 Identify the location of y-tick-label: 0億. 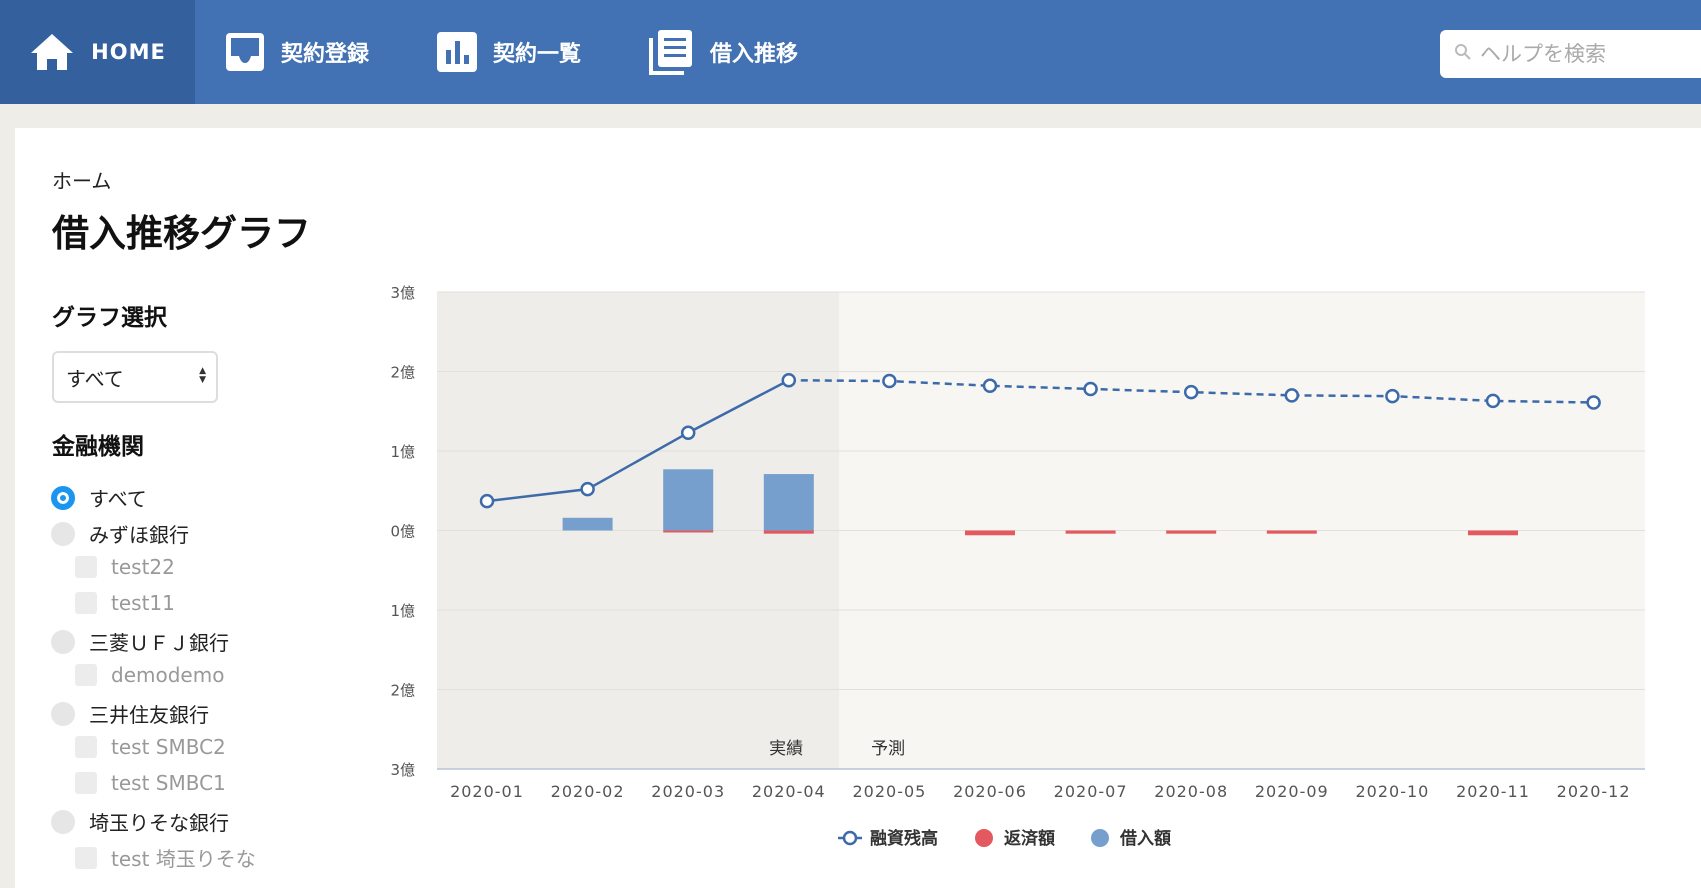
(402, 532).